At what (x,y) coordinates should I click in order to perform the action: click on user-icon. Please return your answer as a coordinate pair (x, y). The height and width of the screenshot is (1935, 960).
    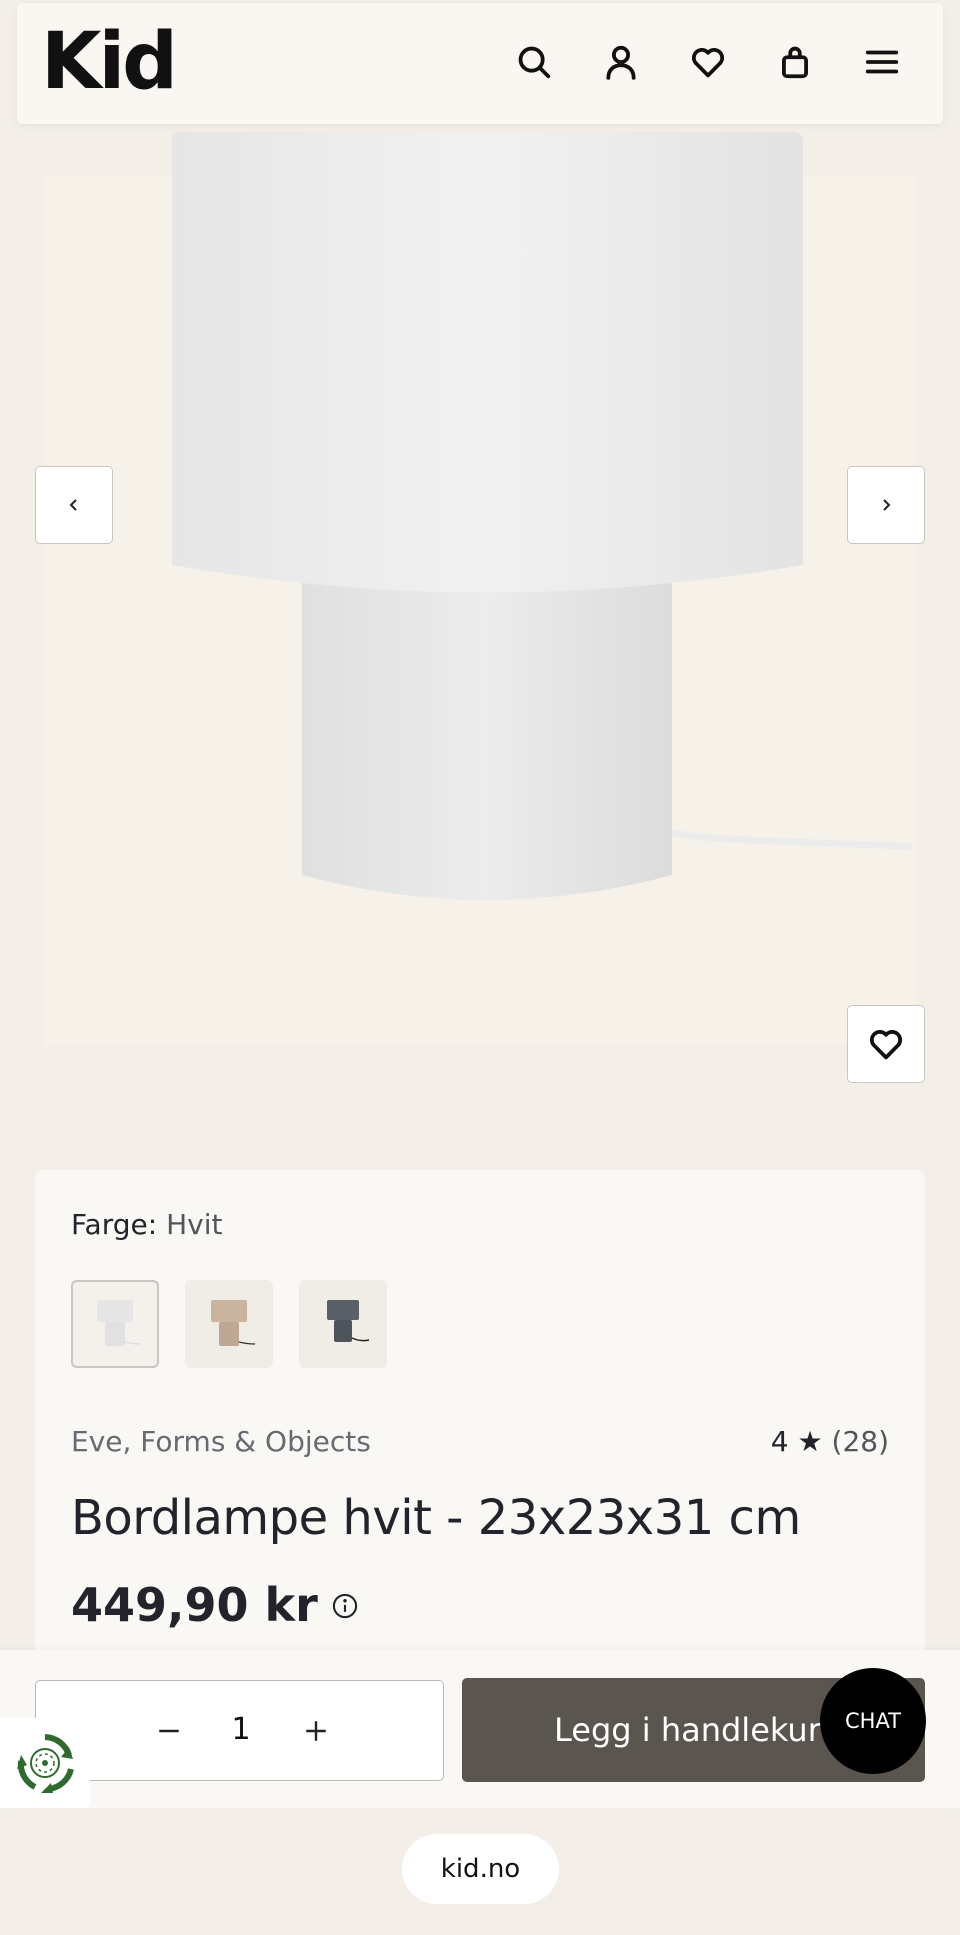
    Looking at the image, I should click on (621, 62).